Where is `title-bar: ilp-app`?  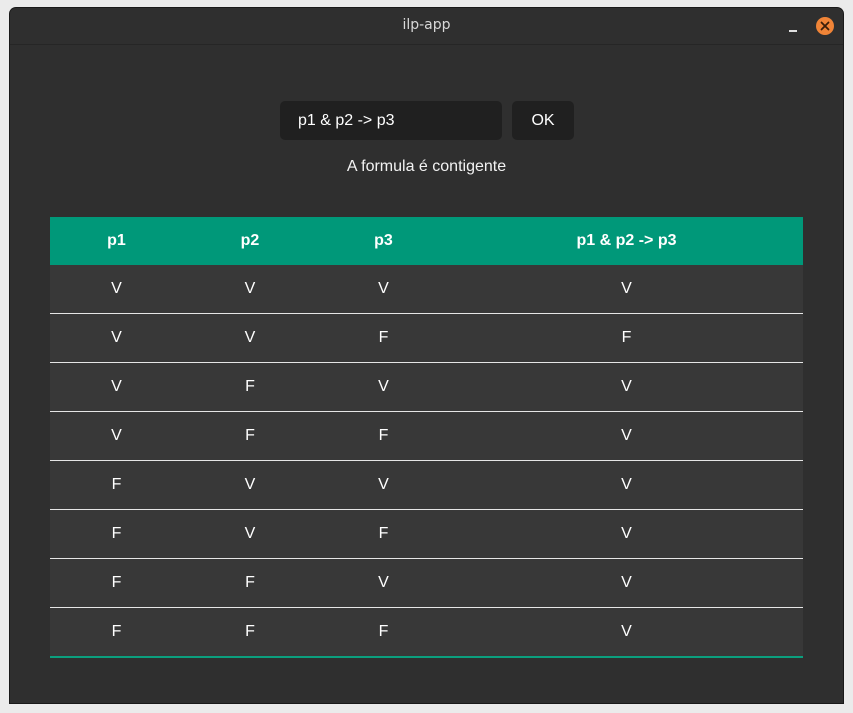 title-bar: ilp-app is located at coordinates (426, 26).